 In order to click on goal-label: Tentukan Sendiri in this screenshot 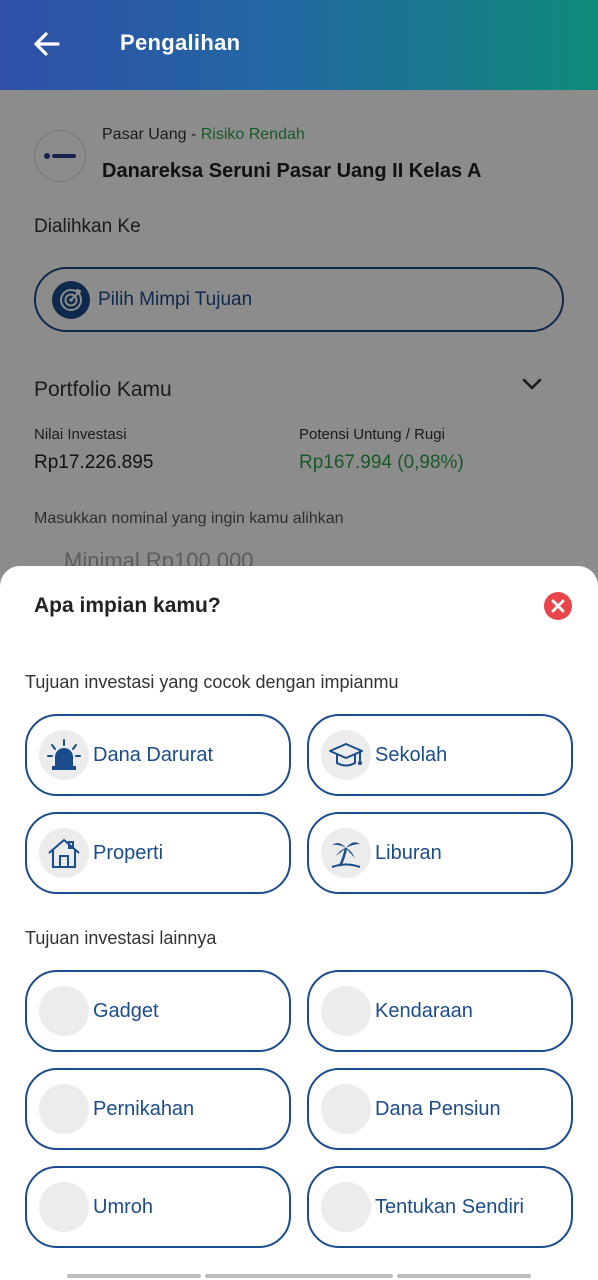, I will do `click(449, 1206)`.